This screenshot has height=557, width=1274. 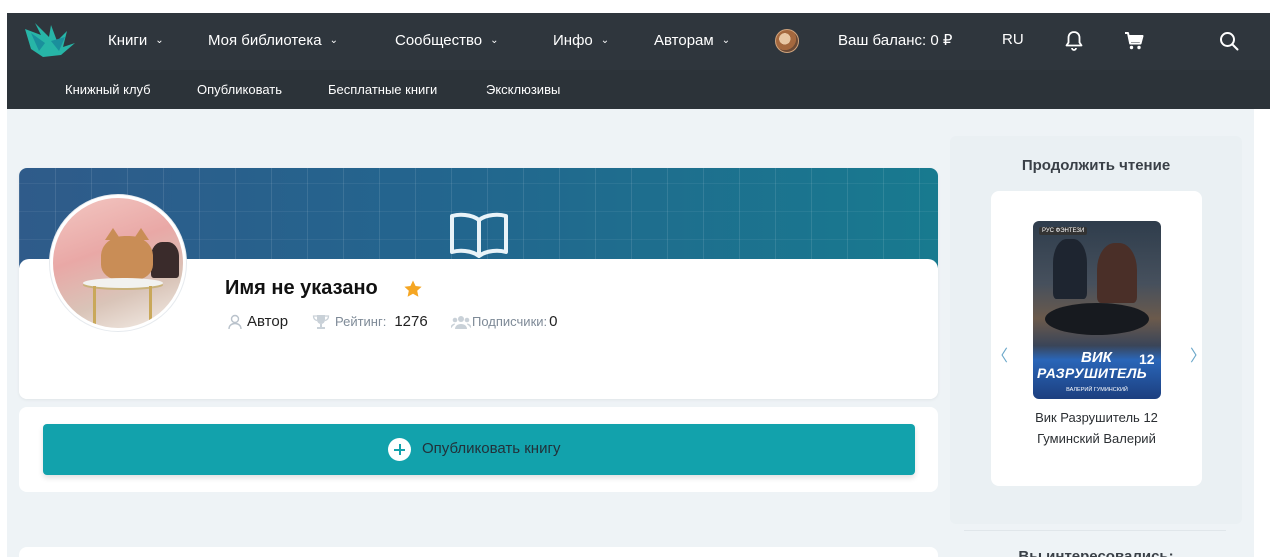 What do you see at coordinates (1097, 390) in the screenshot?
I see `cover-author: ВАЛЕРИЙ ГУМИНСКИЙ` at bounding box center [1097, 390].